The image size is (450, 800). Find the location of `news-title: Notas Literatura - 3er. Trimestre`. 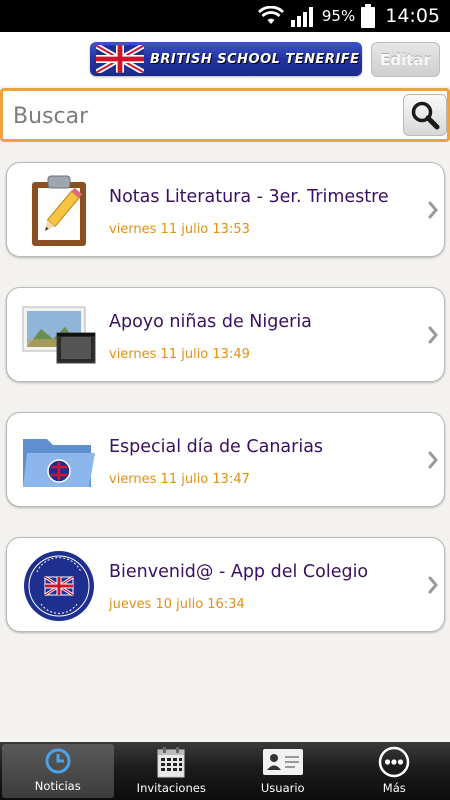

news-title: Notas Literatura - 3er. Trimestre is located at coordinates (249, 197).